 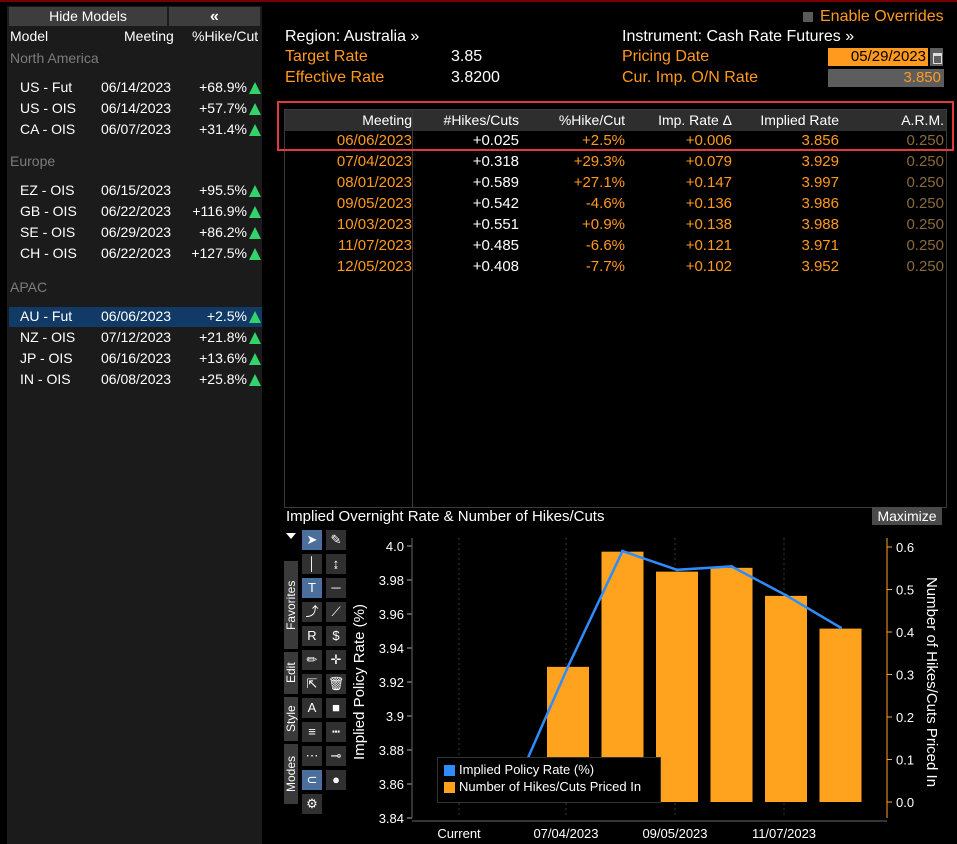 What do you see at coordinates (225, 36) in the screenshot?
I see `column-header-hike-cut: %Hike/Cut` at bounding box center [225, 36].